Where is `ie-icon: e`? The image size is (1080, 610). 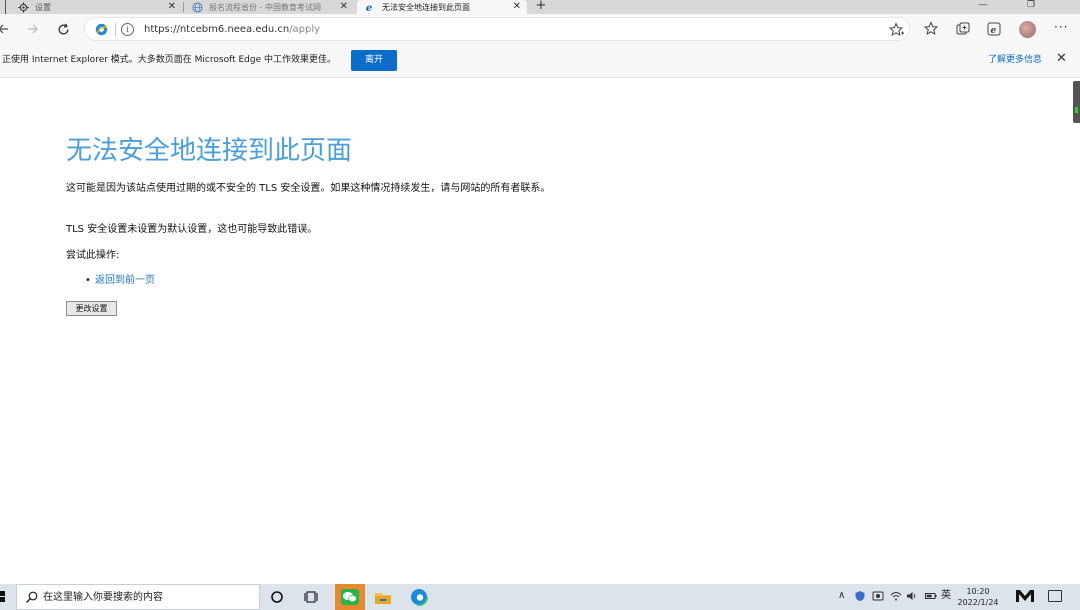
ie-icon: e is located at coordinates (370, 7).